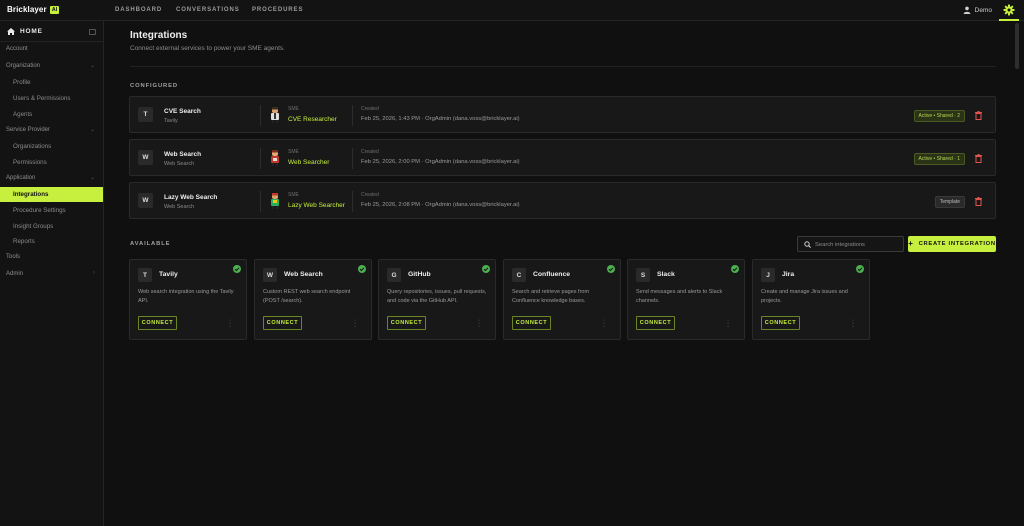 This screenshot has height=526, width=1024. What do you see at coordinates (967, 10) in the screenshot?
I see `user-icon` at bounding box center [967, 10].